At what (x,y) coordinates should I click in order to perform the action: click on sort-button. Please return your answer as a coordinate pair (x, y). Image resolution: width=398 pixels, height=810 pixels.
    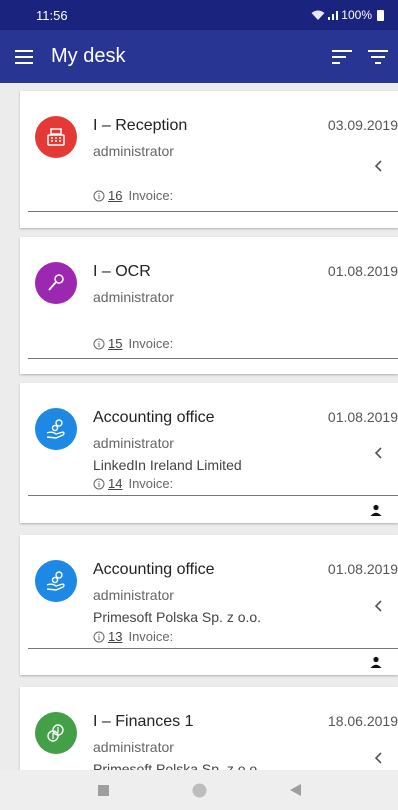
    Looking at the image, I should click on (342, 57).